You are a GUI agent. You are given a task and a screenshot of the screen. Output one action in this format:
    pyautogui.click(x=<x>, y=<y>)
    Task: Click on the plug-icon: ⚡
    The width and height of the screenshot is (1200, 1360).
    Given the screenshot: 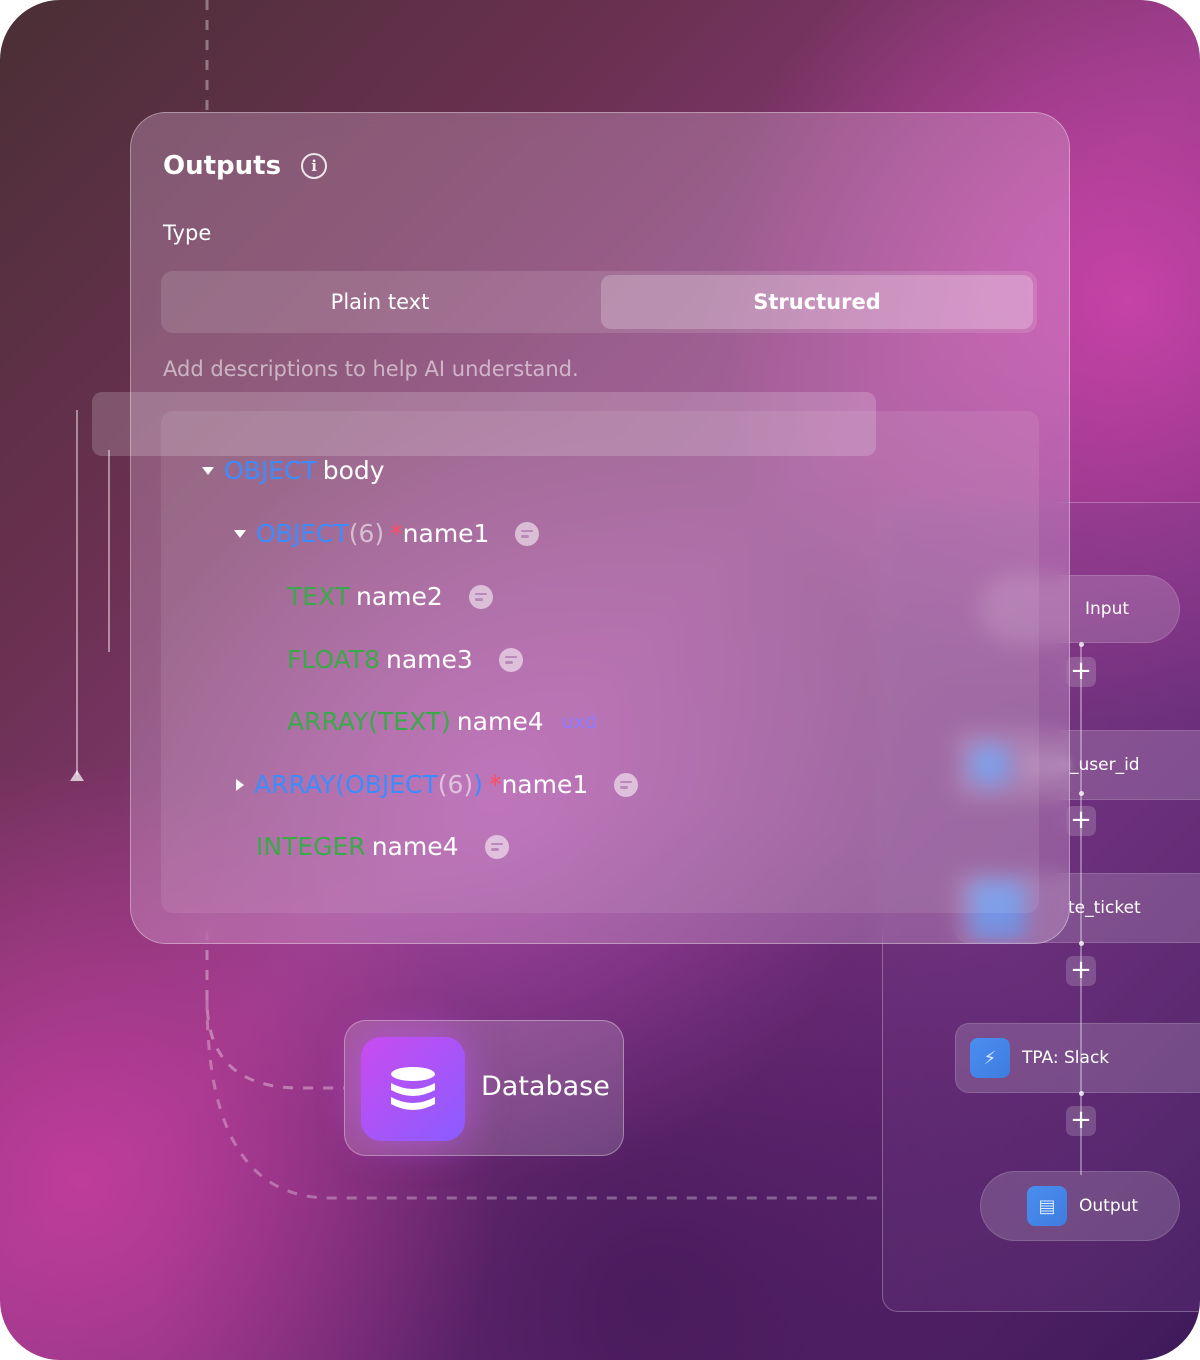 What is the action you would take?
    pyautogui.click(x=990, y=1058)
    